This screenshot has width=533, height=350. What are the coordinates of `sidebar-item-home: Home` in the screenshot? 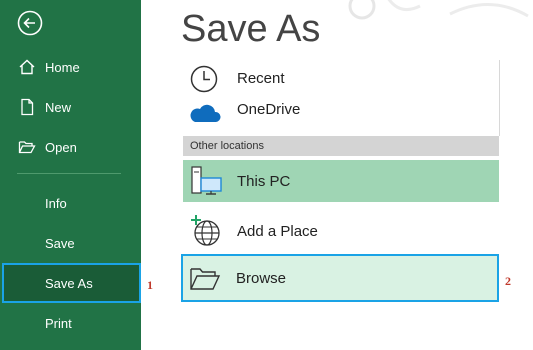 It's located at (70, 67).